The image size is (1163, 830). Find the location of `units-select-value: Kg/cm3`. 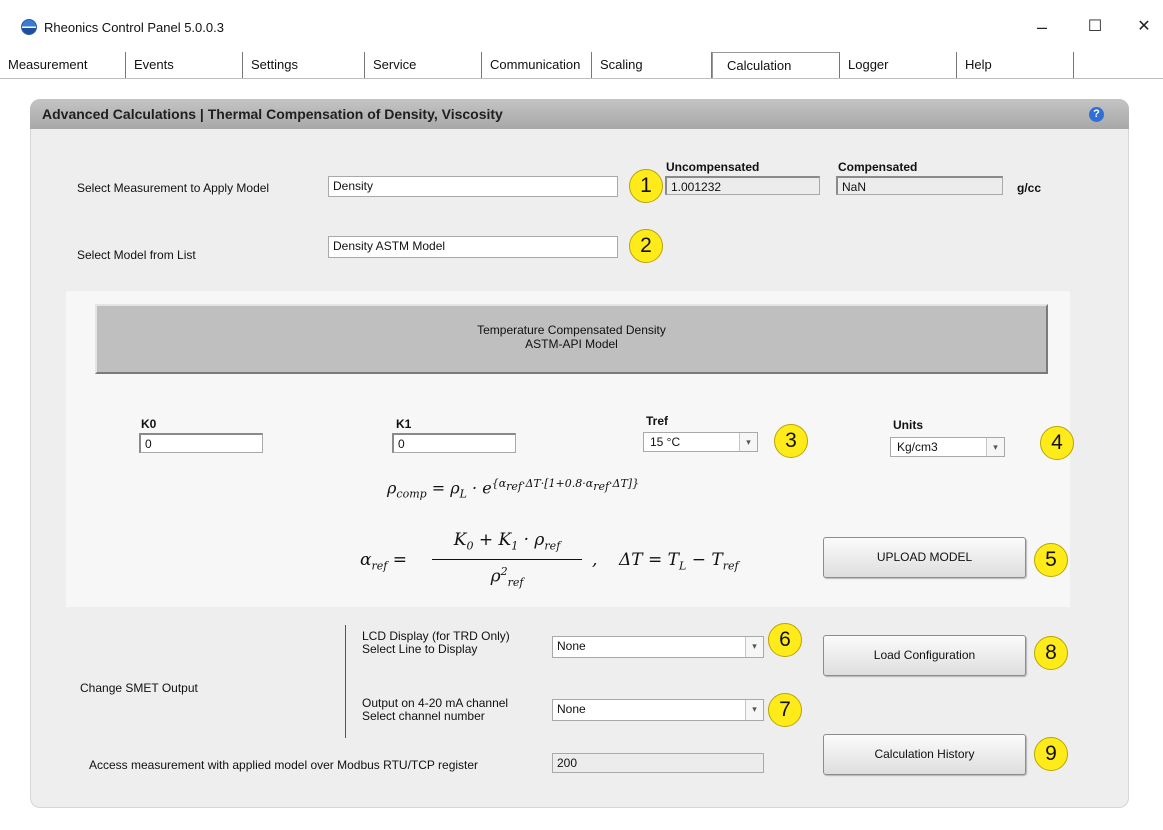

units-select-value: Kg/cm3 is located at coordinates (917, 447).